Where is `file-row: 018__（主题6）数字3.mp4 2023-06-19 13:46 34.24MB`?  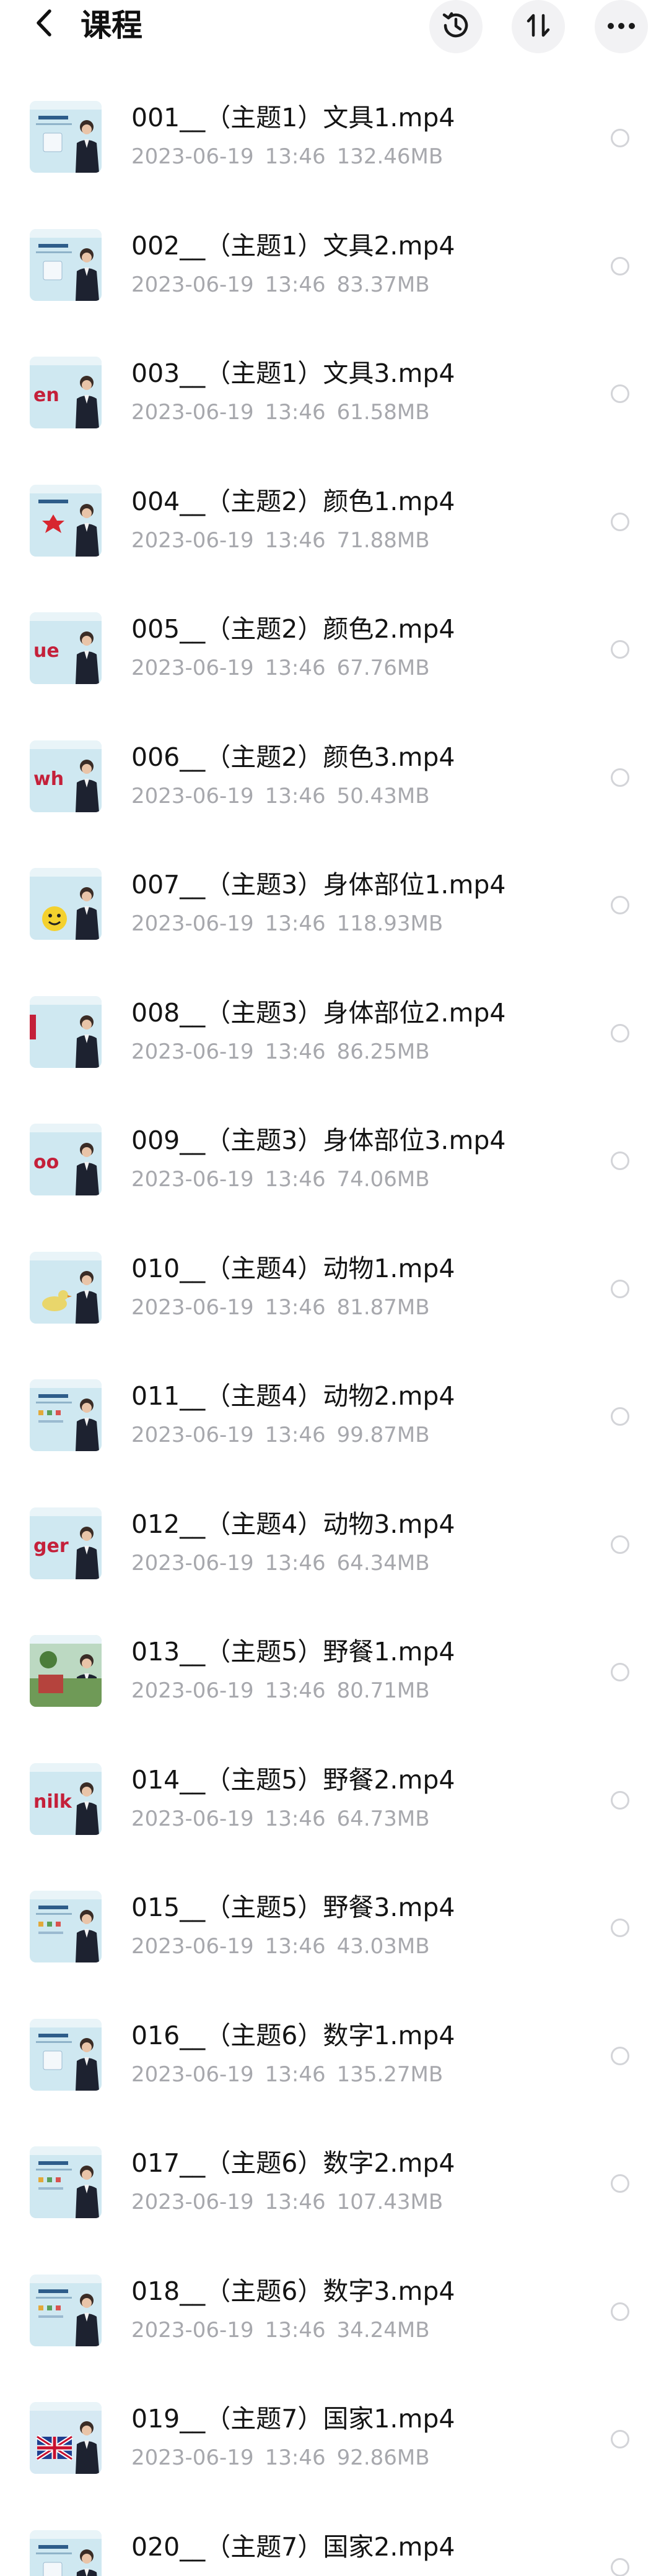
file-row: 018__（主题6）数字3.mp4 2023-06-19 13:46 34.24MB is located at coordinates (334, 2338).